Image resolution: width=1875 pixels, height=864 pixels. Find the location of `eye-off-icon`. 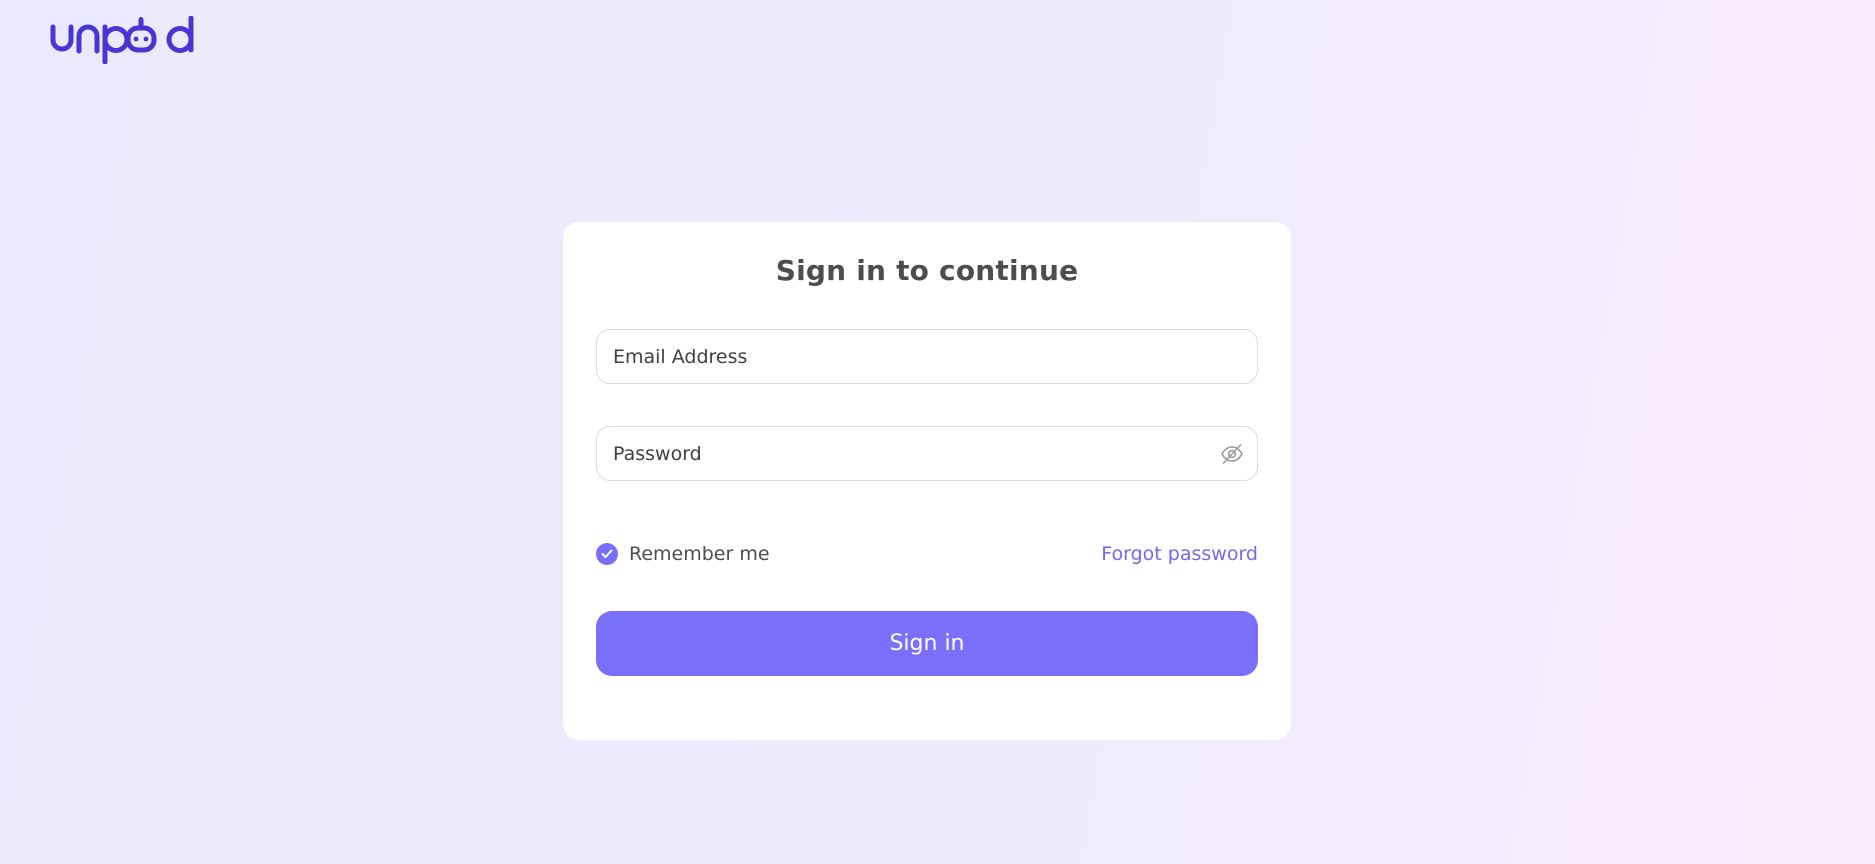

eye-off-icon is located at coordinates (1232, 454).